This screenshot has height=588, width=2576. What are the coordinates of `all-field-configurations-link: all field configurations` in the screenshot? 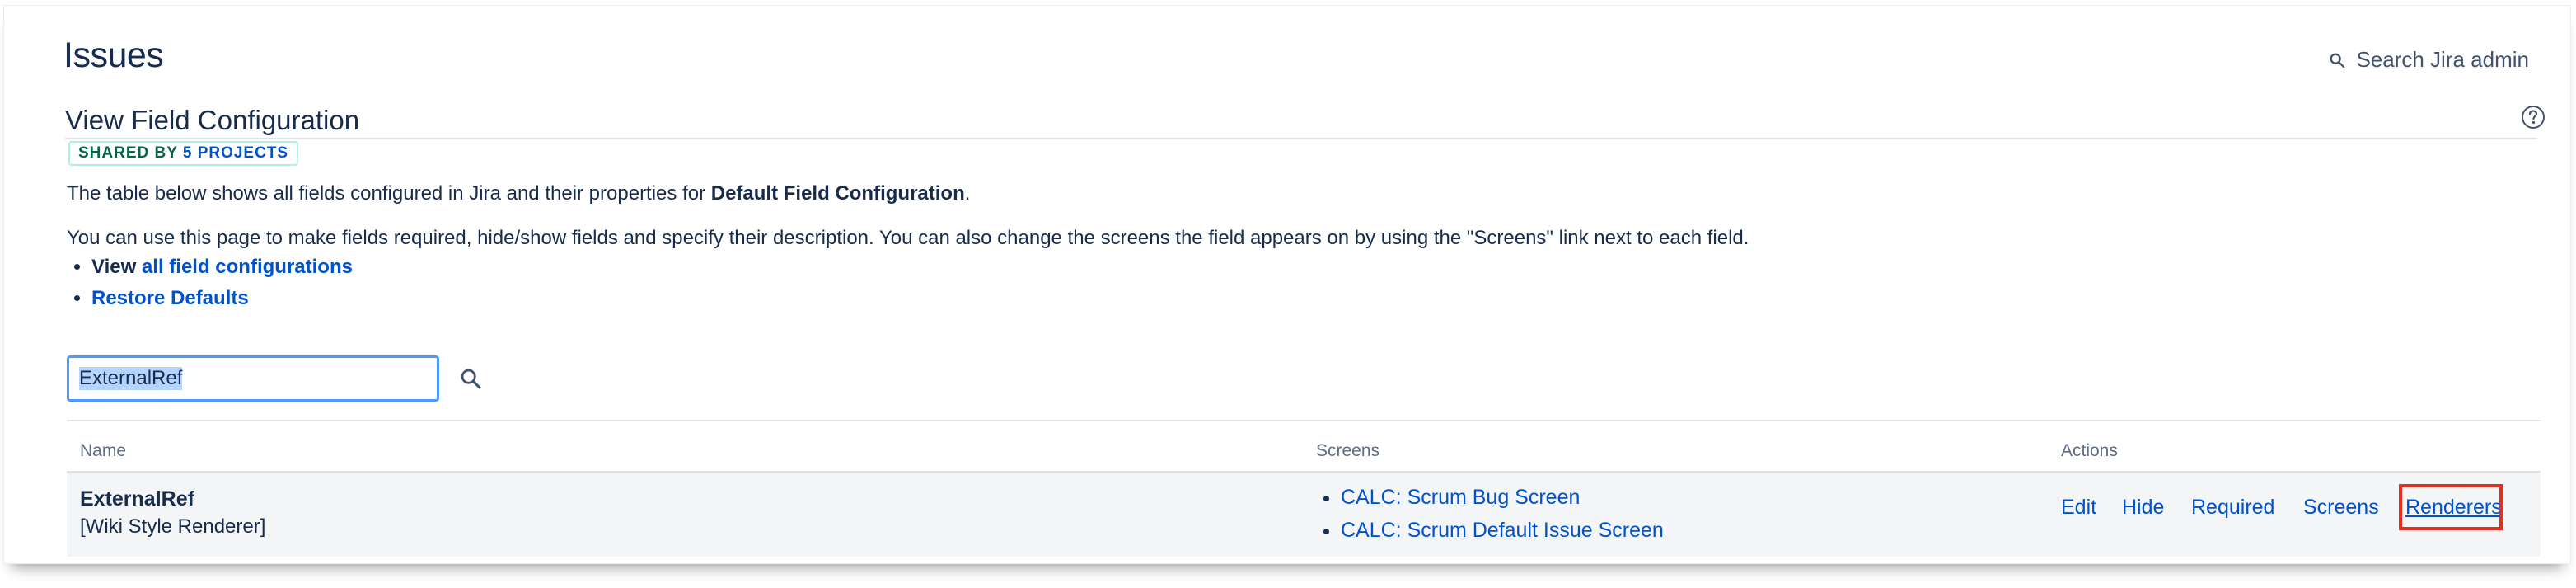 It's located at (247, 267).